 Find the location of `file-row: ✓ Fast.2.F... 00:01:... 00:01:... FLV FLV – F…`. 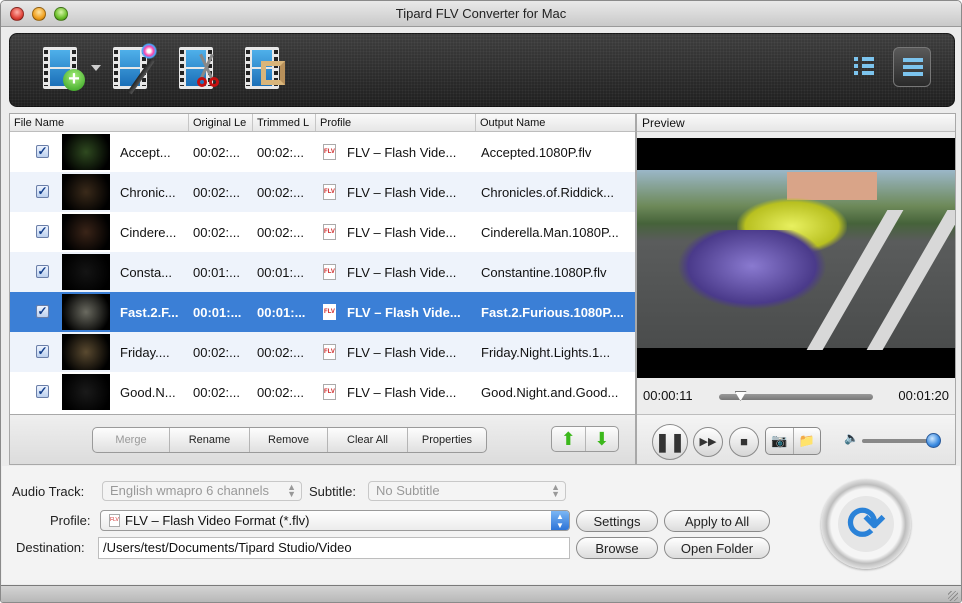

file-row: ✓ Fast.2.F... 00:01:... 00:01:... FLV FLV – F… is located at coordinates (322, 312).